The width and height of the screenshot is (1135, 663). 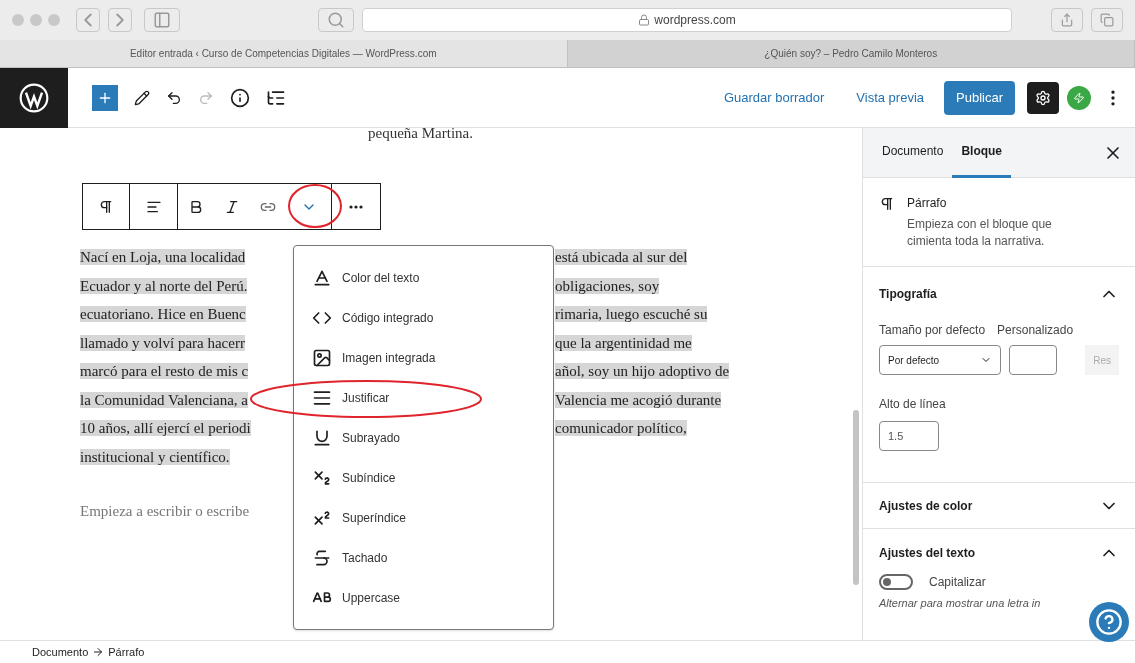 I want to click on help-text: Alternar para mostrar una letra in, so click(x=960, y=603).